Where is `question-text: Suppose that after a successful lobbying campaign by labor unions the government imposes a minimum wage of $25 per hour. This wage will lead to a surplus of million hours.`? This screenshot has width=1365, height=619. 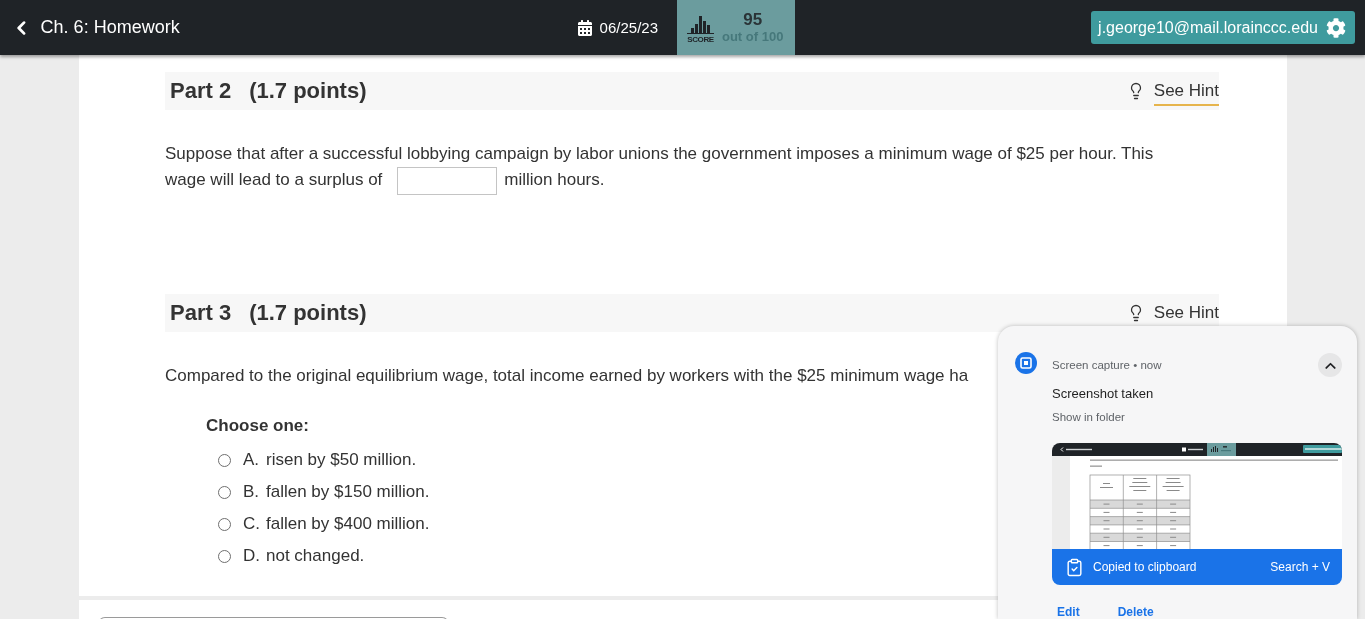
question-text: Suppose that after a successful lobbying campaign by labor unions the government imposes a minimum wage of $25 per hour. This wage will lead to a surplus of million hours. is located at coordinates (680, 168).